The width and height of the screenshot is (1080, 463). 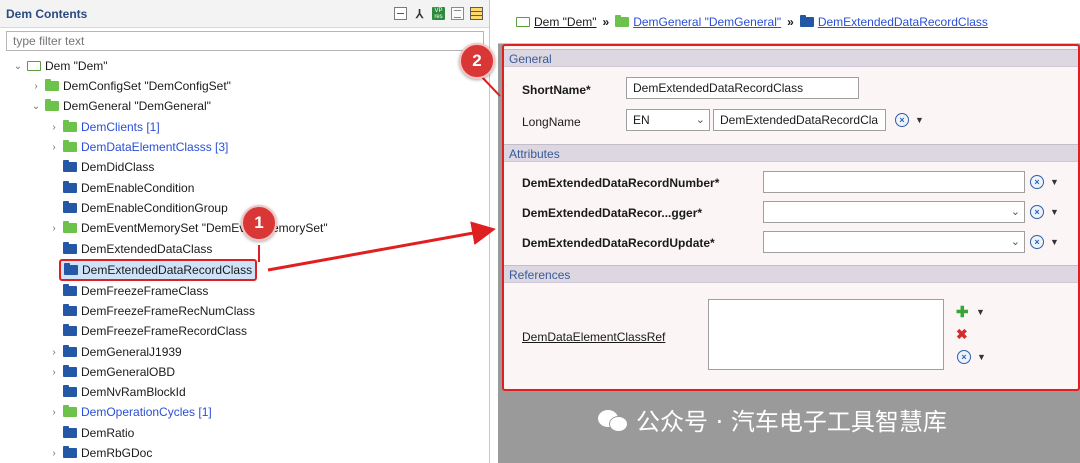 I want to click on add-reference-icon: ✚, so click(x=962, y=312).